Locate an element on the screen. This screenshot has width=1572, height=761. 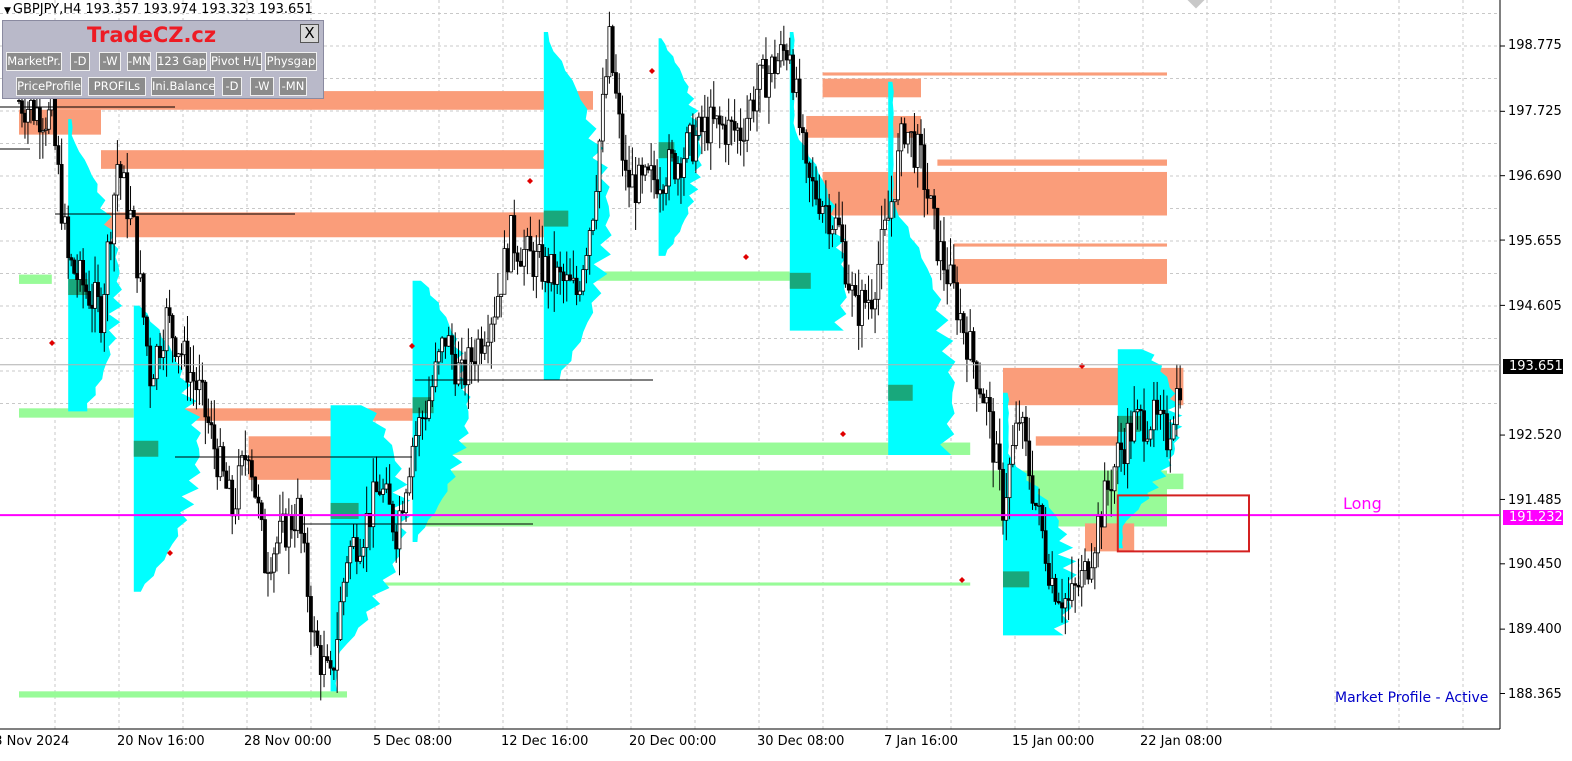
marketprofile-button: MarketPr. is located at coordinates (34, 61).